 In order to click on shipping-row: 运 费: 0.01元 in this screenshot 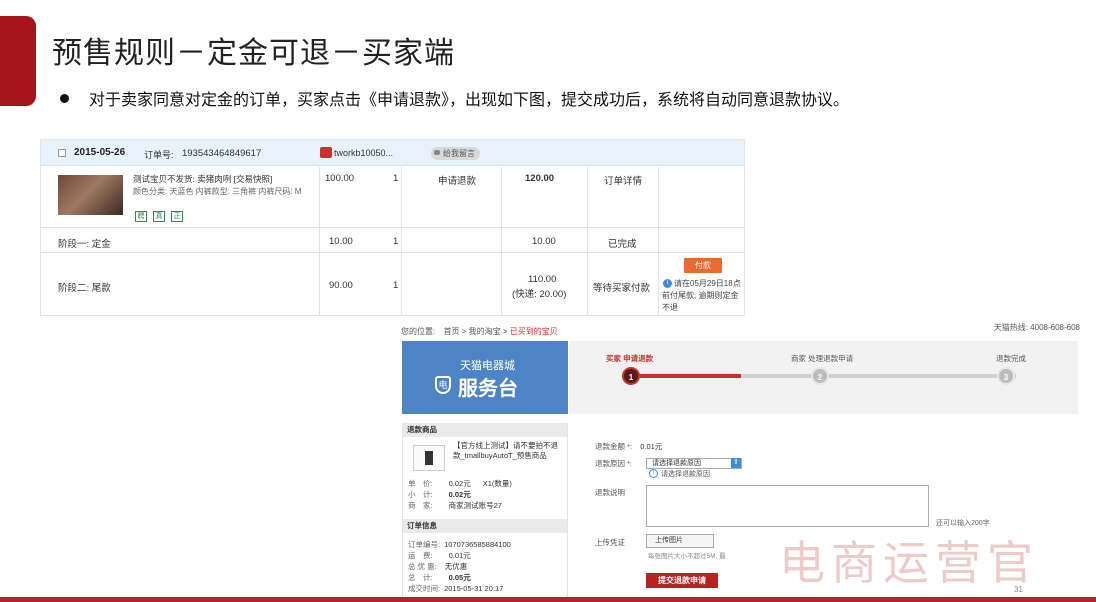, I will do `click(439, 555)`.